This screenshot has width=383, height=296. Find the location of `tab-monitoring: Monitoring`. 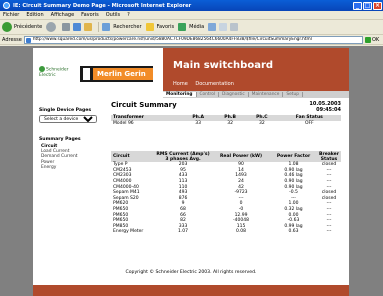

tab-monitoring: Monitoring is located at coordinates (180, 94).